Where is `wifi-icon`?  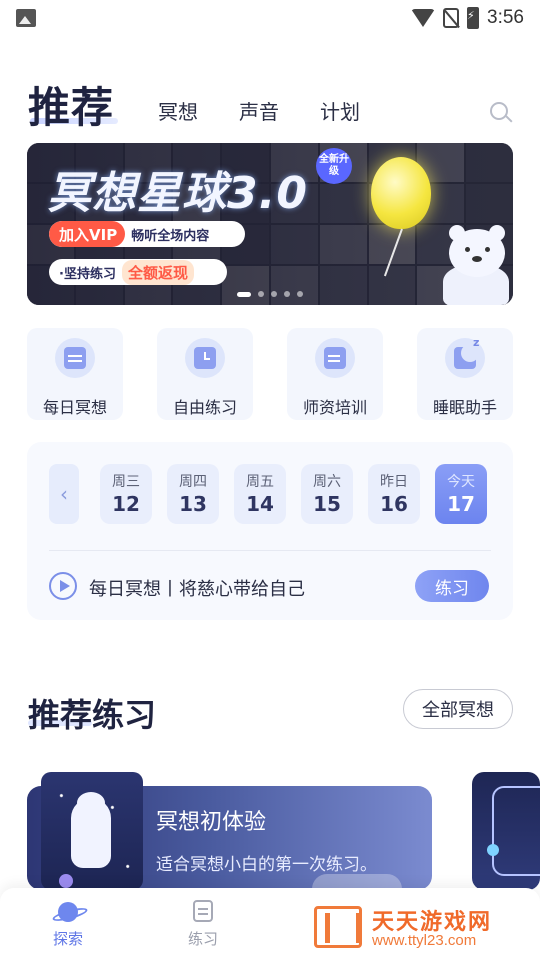
wifi-icon is located at coordinates (423, 18).